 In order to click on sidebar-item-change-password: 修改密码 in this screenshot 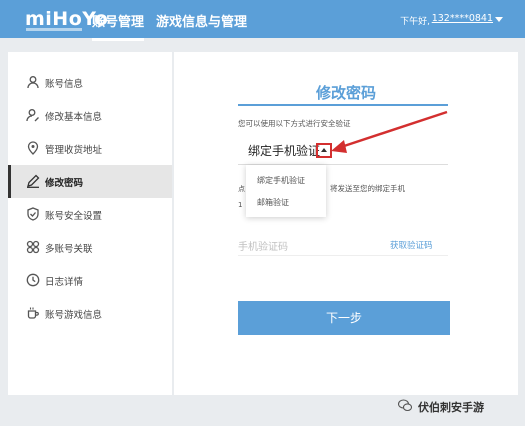, I will do `click(90, 181)`.